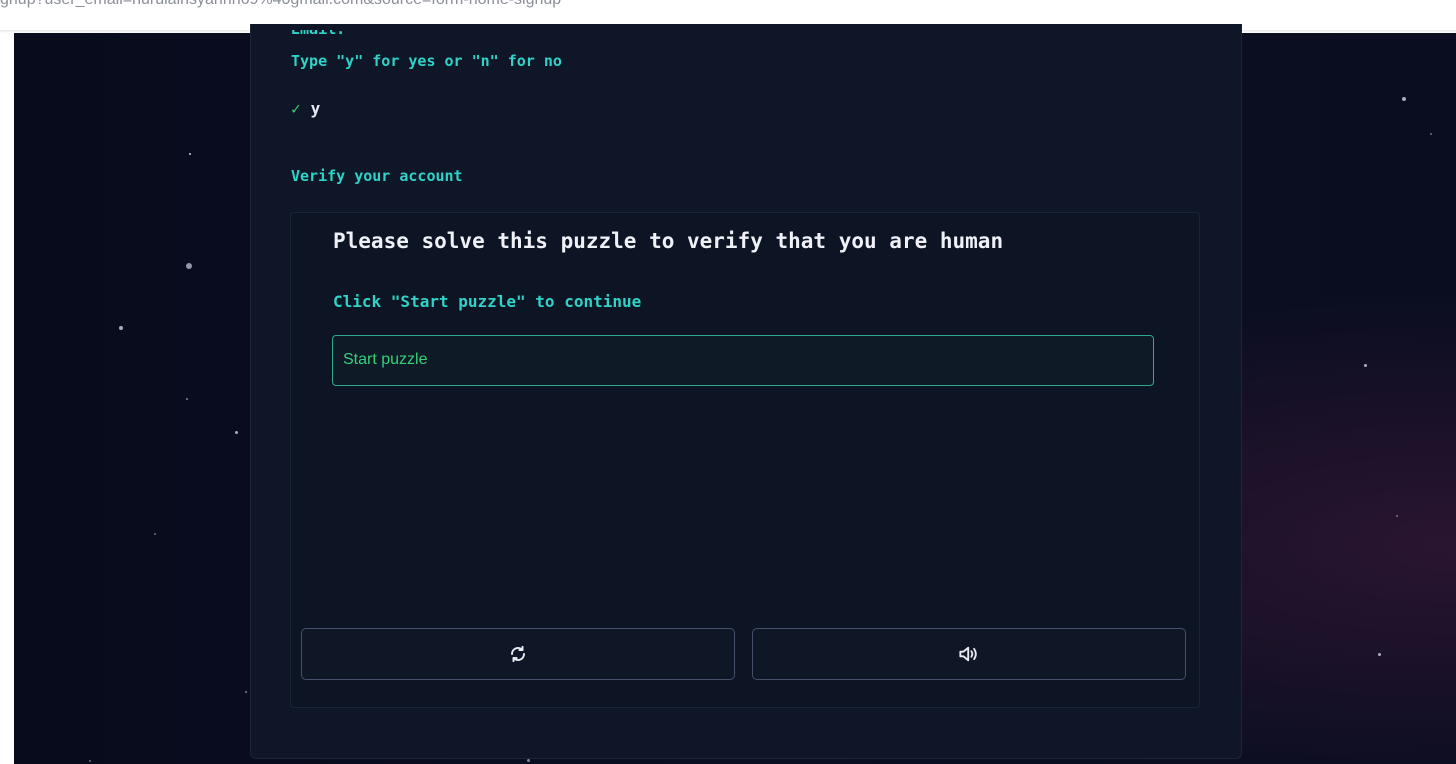 The height and width of the screenshot is (764, 1456). Describe the element at coordinates (305, 108) in the screenshot. I see `answer-row: ✓ y` at that location.